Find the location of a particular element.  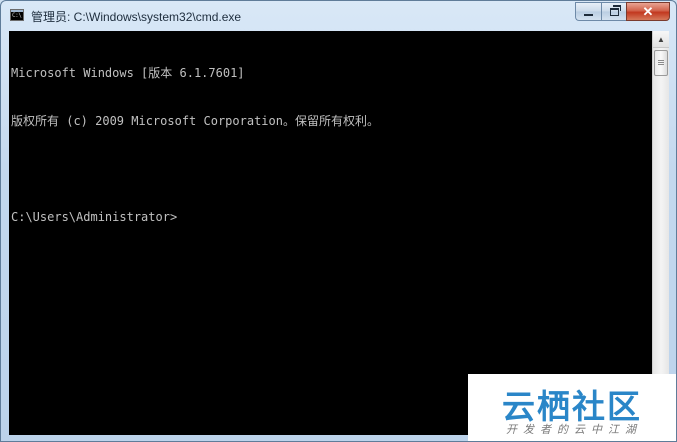

restore-button is located at coordinates (613, 11).